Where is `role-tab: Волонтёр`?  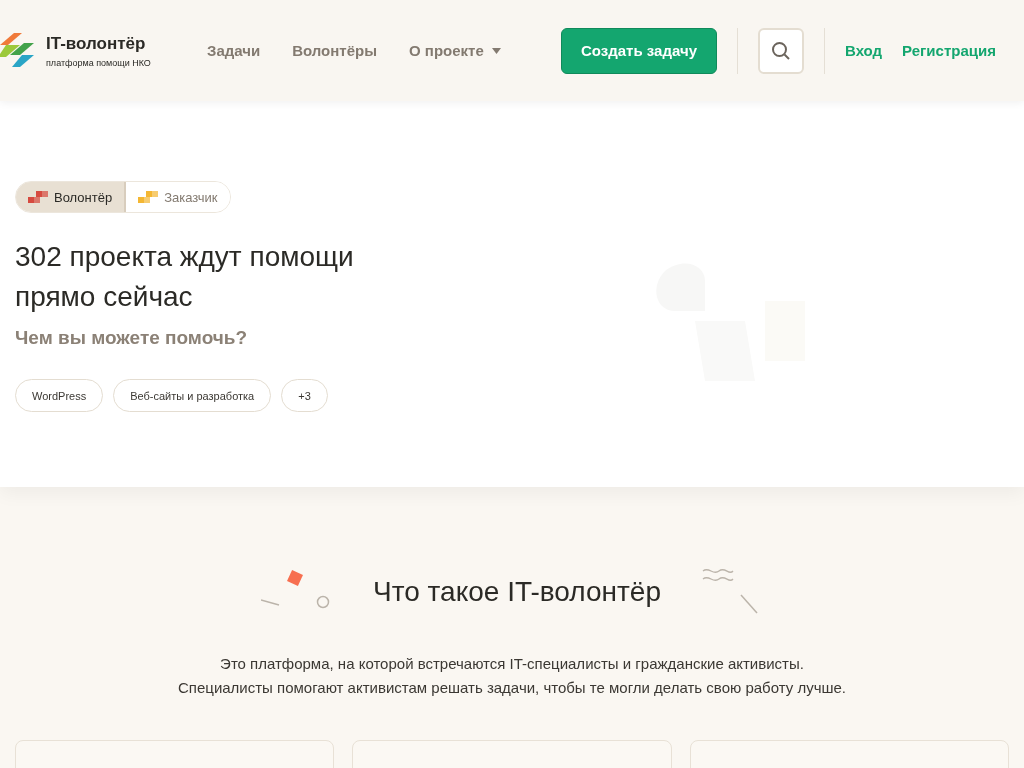 role-tab: Волонтёр is located at coordinates (71, 197).